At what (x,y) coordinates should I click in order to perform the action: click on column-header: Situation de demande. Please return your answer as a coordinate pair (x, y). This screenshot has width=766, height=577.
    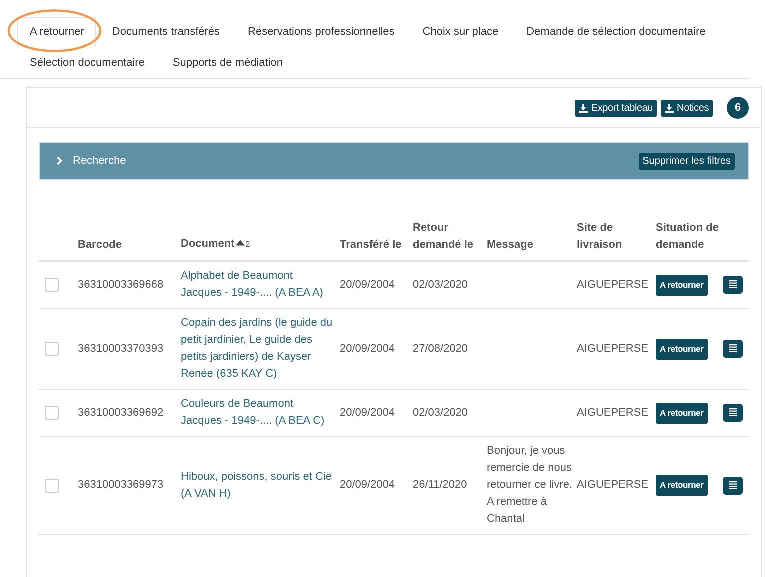
    Looking at the image, I should click on (687, 236).